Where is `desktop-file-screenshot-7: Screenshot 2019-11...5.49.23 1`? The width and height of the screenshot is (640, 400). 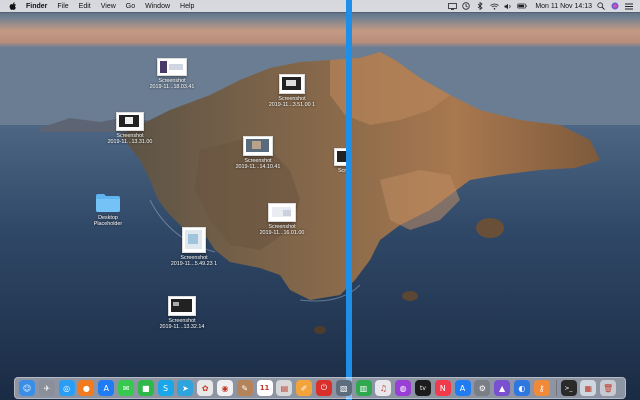 desktop-file-screenshot-7: Screenshot 2019-11...5.49.23 1 is located at coordinates (194, 247).